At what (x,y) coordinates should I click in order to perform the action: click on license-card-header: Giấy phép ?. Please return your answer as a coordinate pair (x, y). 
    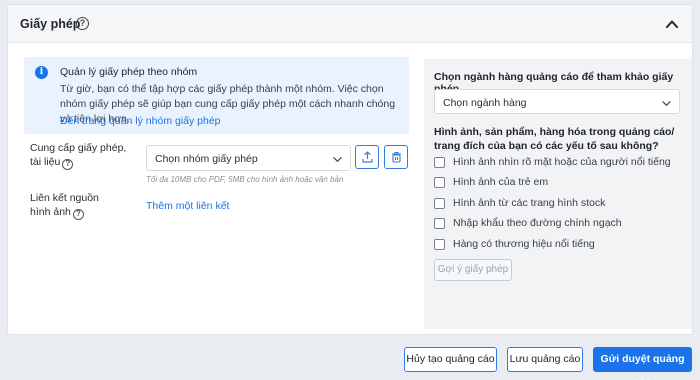
    Looking at the image, I should click on (350, 24).